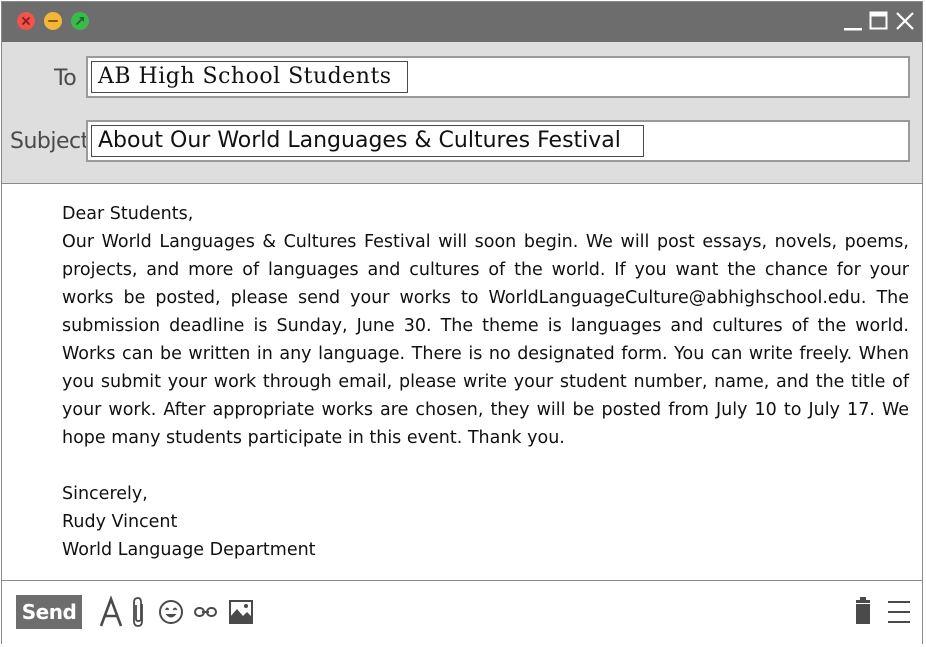 The width and height of the screenshot is (926, 647). Describe the element at coordinates (111, 612) in the screenshot. I see `font-icon` at that location.